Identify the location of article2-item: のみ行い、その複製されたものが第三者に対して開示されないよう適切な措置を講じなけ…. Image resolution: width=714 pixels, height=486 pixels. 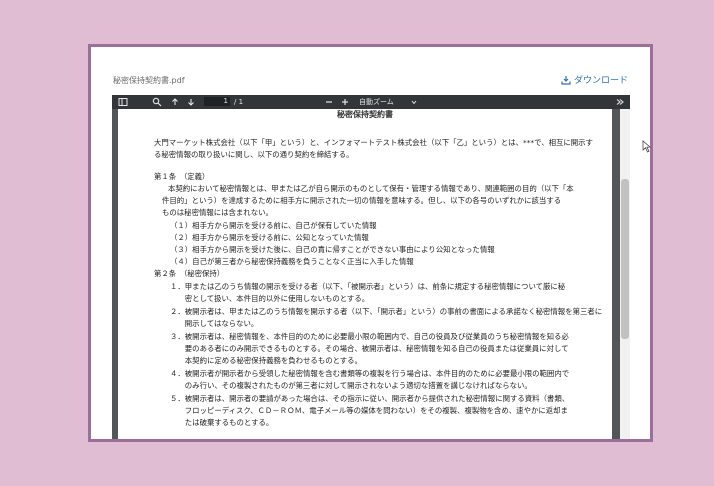
(351, 385).